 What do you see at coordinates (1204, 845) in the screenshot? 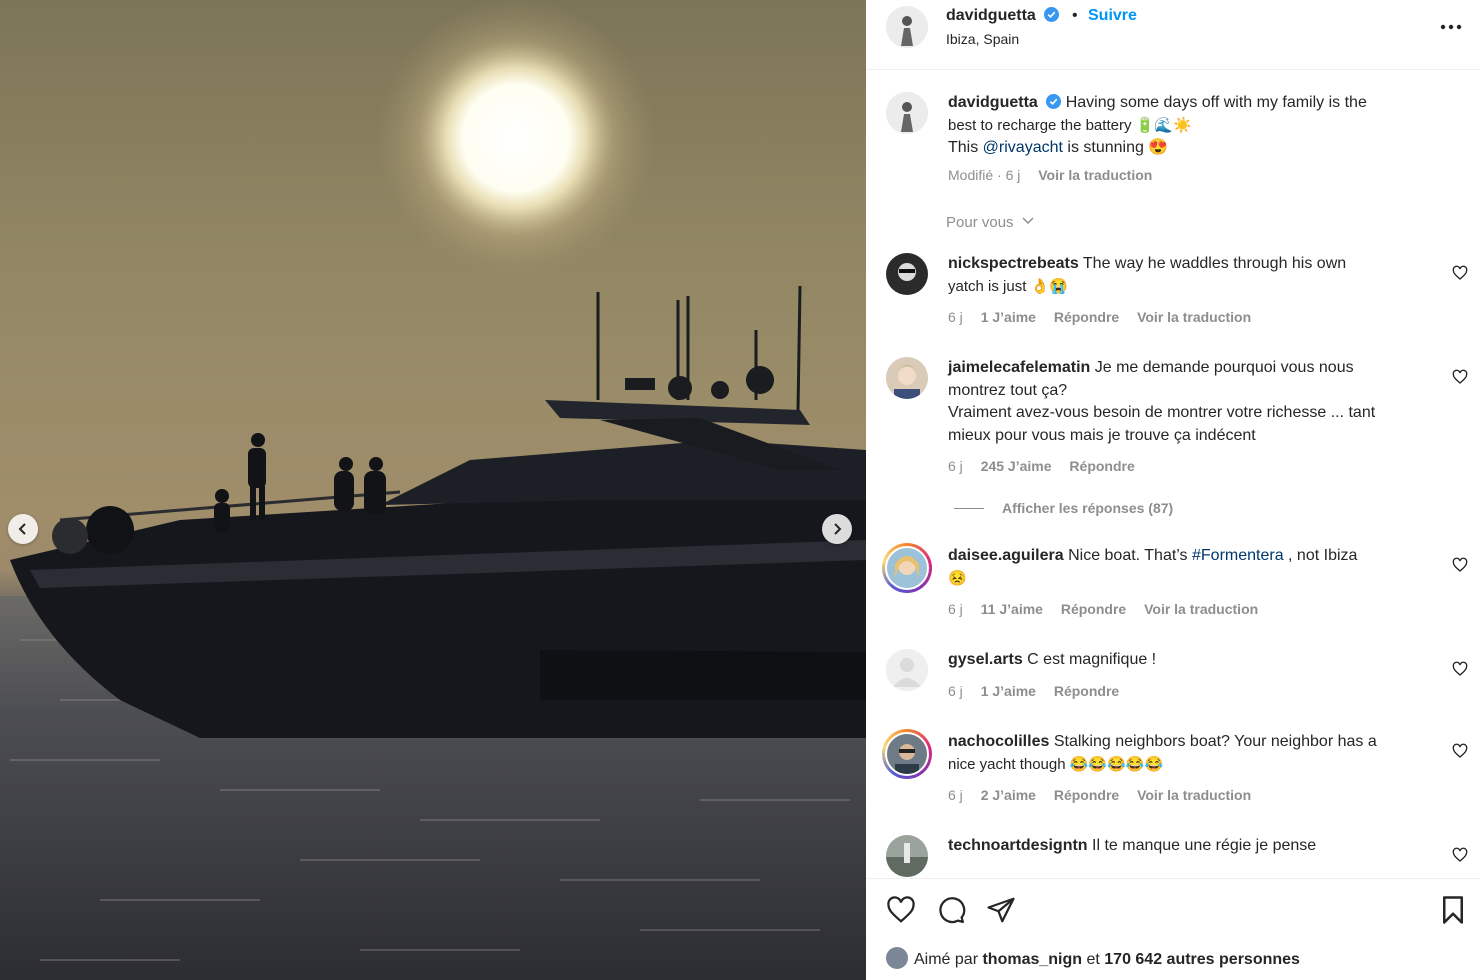
I see `comment-line: Il te manque une régie je pense` at bounding box center [1204, 845].